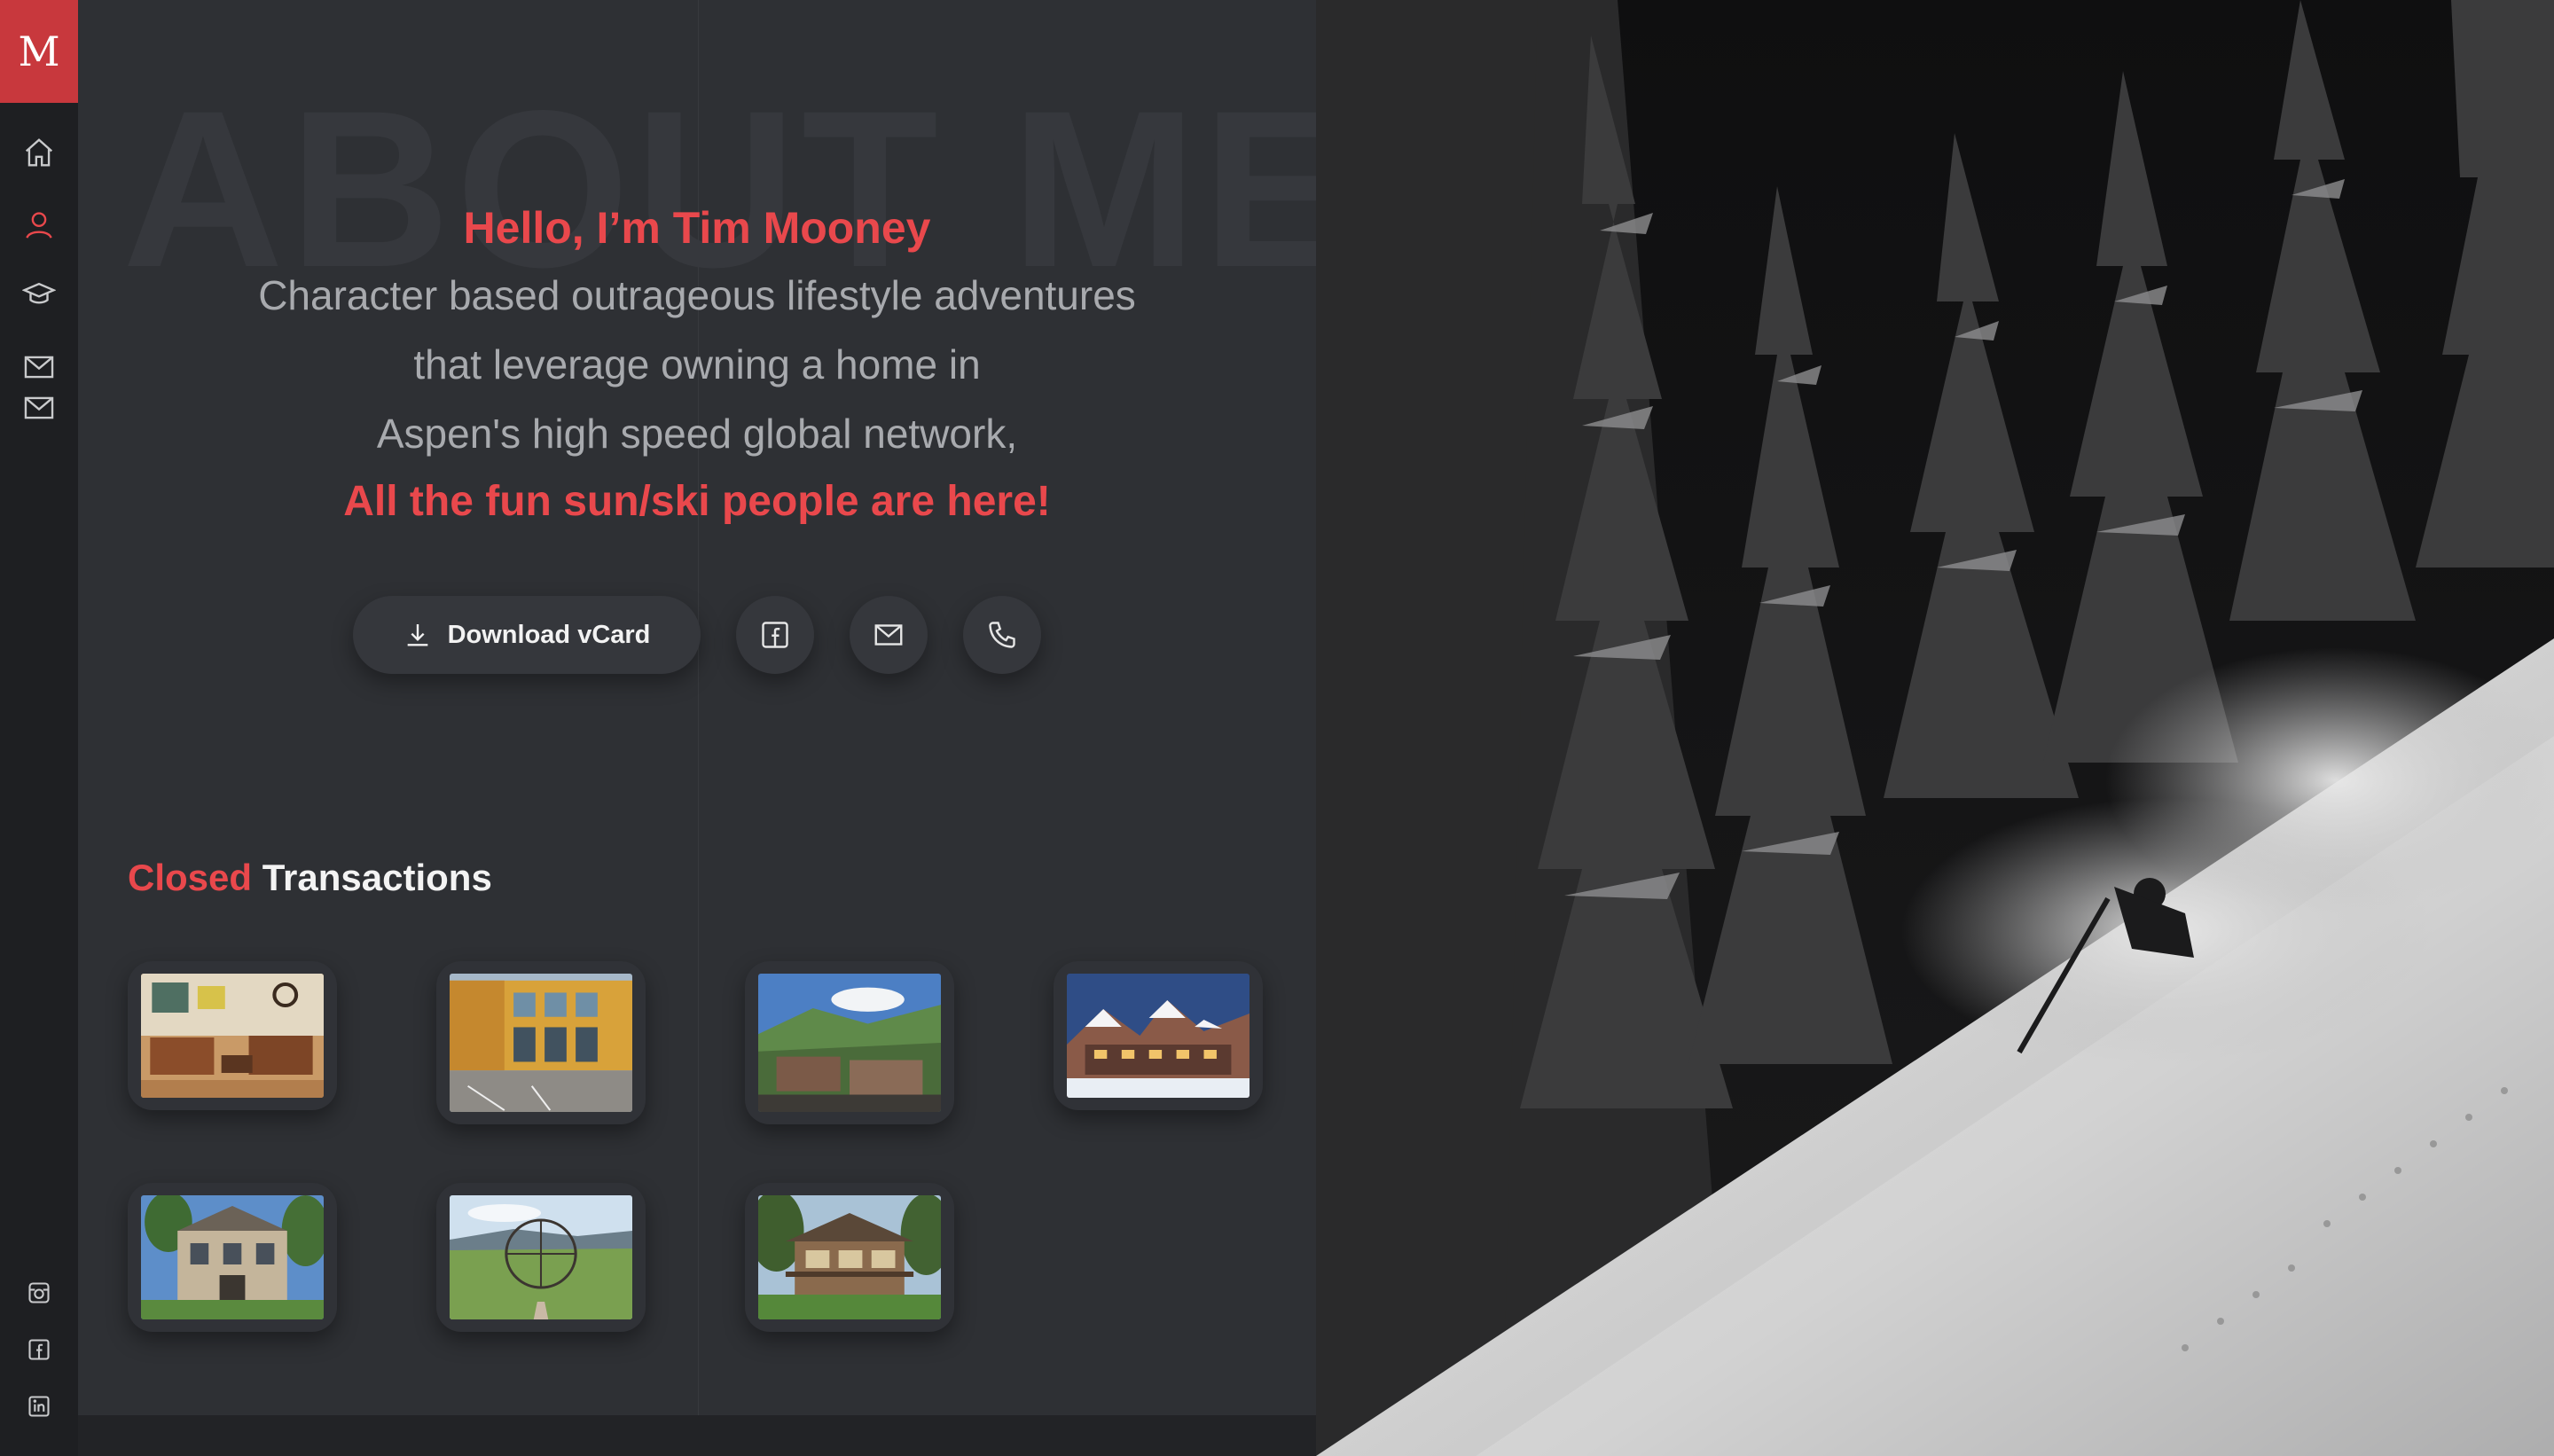 This screenshot has height=1456, width=2554. Describe the element at coordinates (39, 294) in the screenshot. I see `graduation-cap-icon` at that location.